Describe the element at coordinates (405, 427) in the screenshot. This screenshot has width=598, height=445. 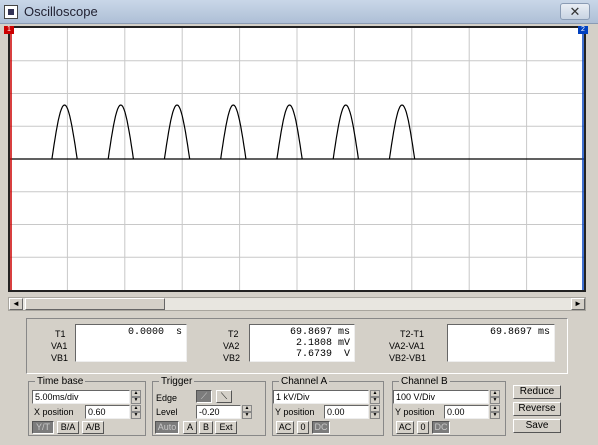
I see `channel-b-ac-button: AC` at that location.